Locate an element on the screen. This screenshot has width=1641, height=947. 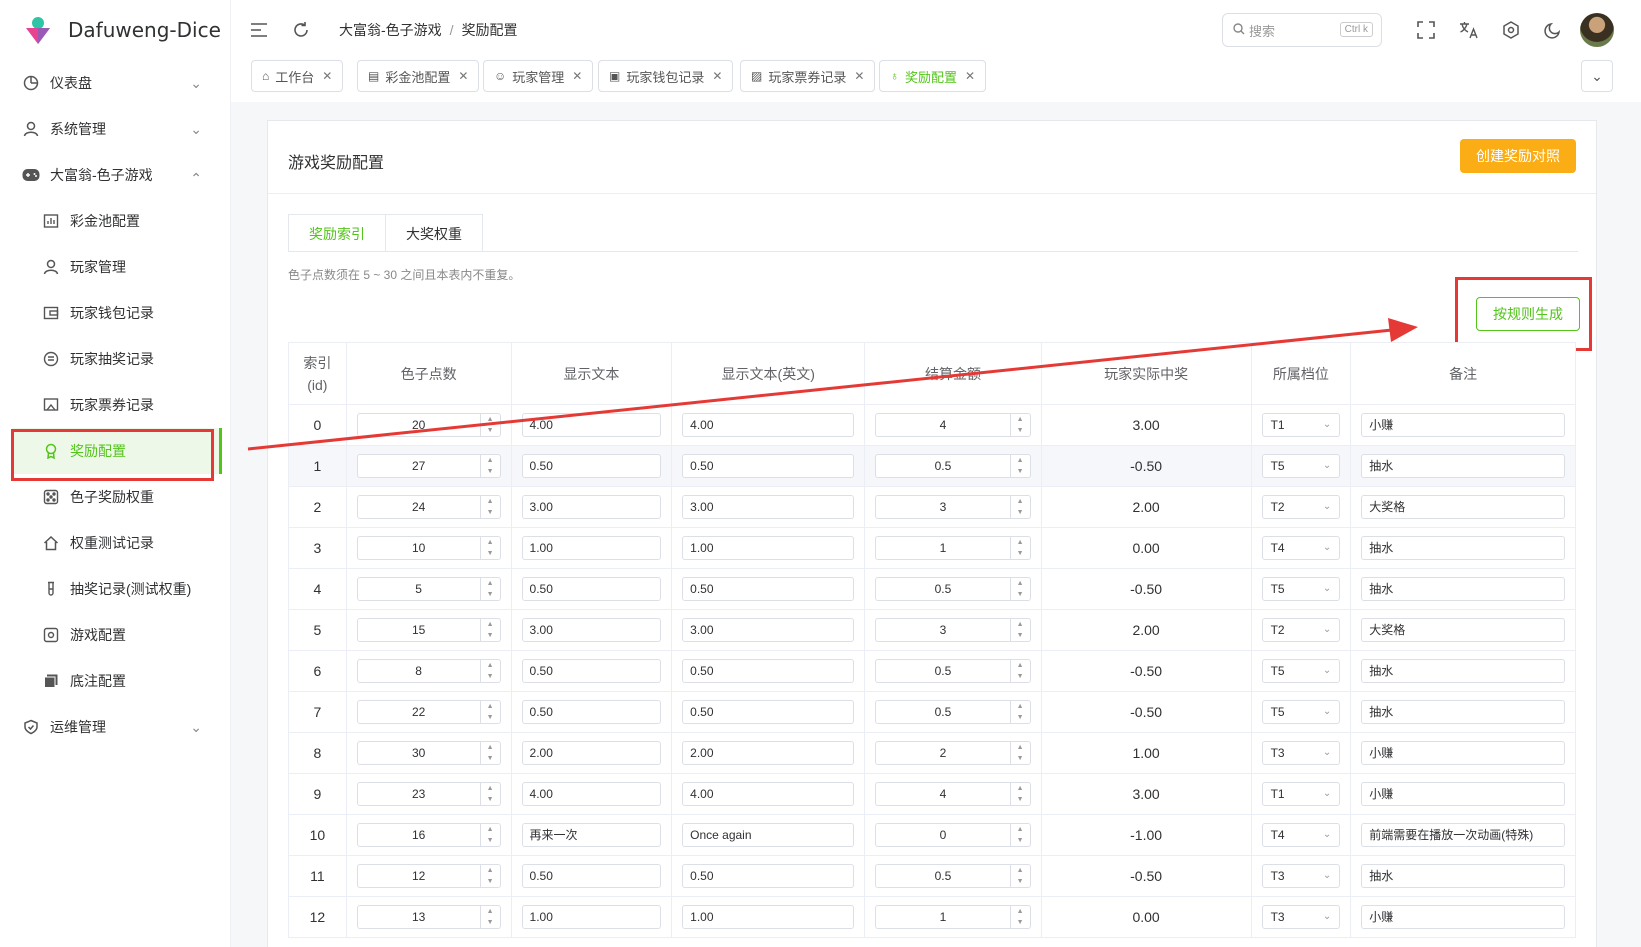
tab-reward-index: 奖励索引 is located at coordinates (337, 233).